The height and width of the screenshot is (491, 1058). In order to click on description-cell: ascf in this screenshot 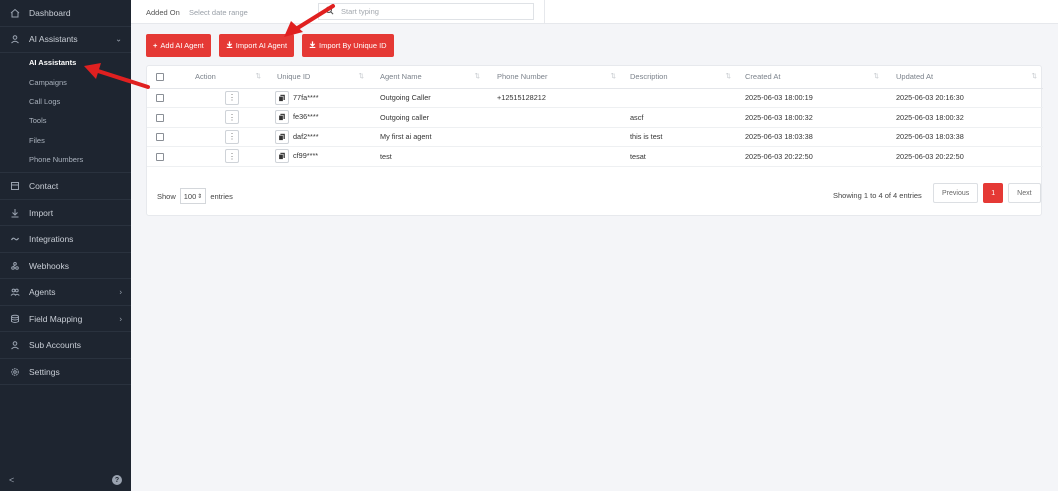, I will do `click(679, 117)`.